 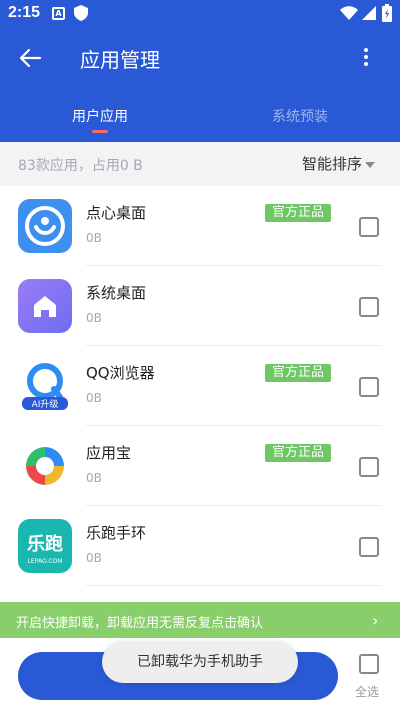 I want to click on app-count-summary: 83款应用，占用0 B, so click(x=80, y=166).